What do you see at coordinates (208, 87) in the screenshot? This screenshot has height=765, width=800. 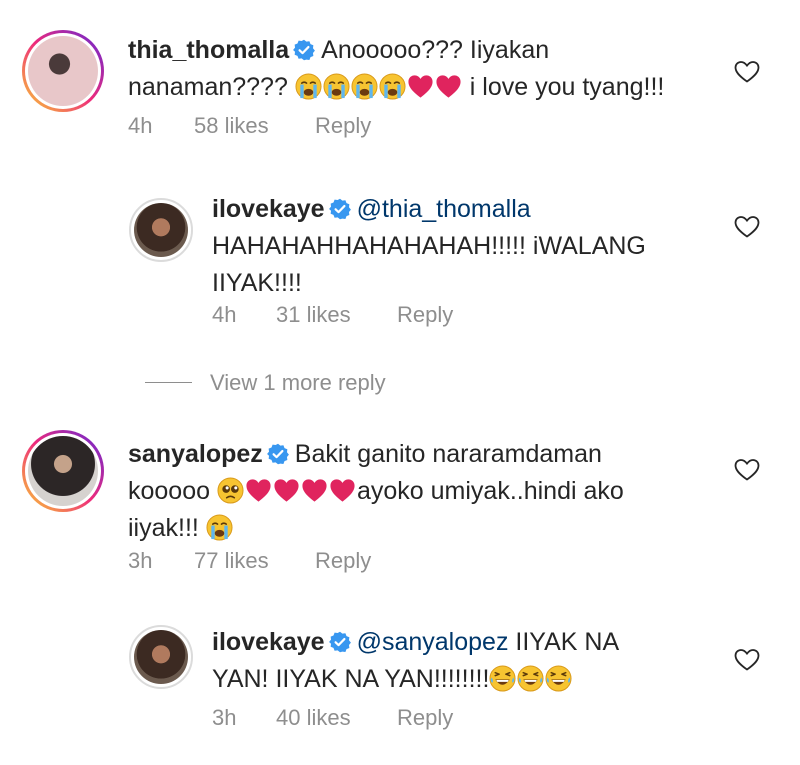 I see `comment-line: nanaman????` at bounding box center [208, 87].